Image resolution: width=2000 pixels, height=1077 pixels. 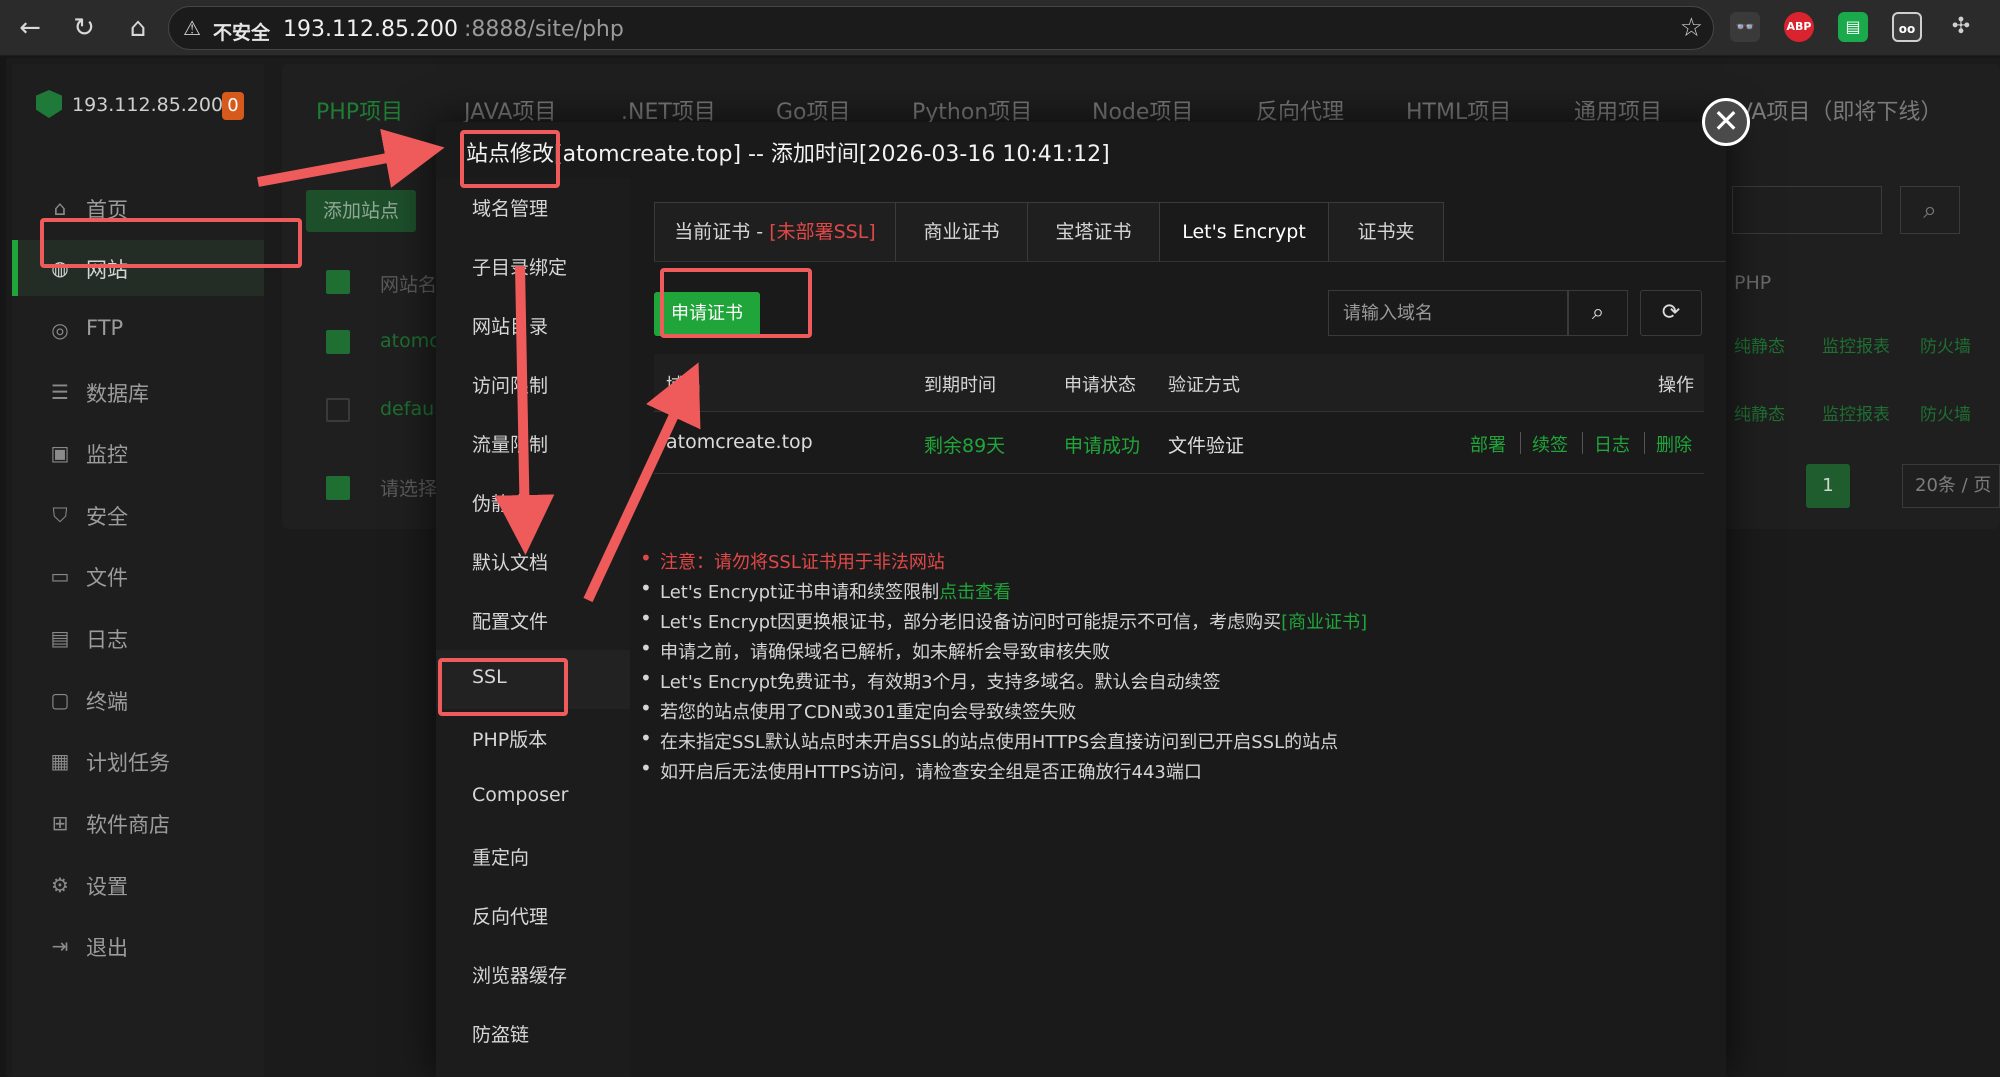 I want to click on note-text: Let's Encrypt证书申请和续签限制, so click(x=800, y=592).